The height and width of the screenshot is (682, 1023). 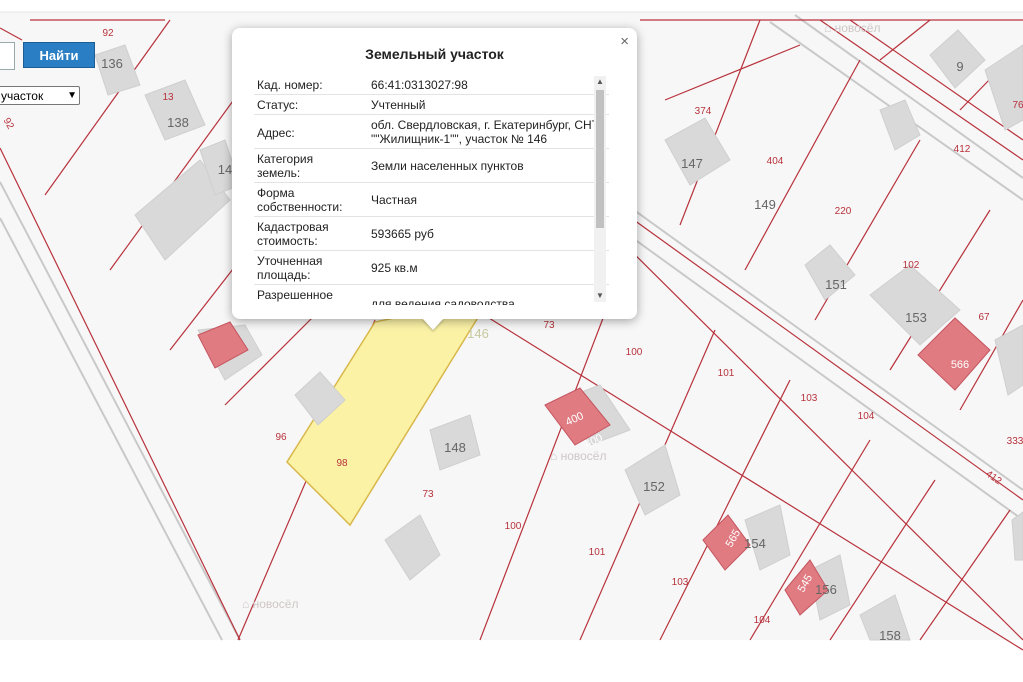 What do you see at coordinates (654, 486) in the screenshot?
I see `building-label: 152` at bounding box center [654, 486].